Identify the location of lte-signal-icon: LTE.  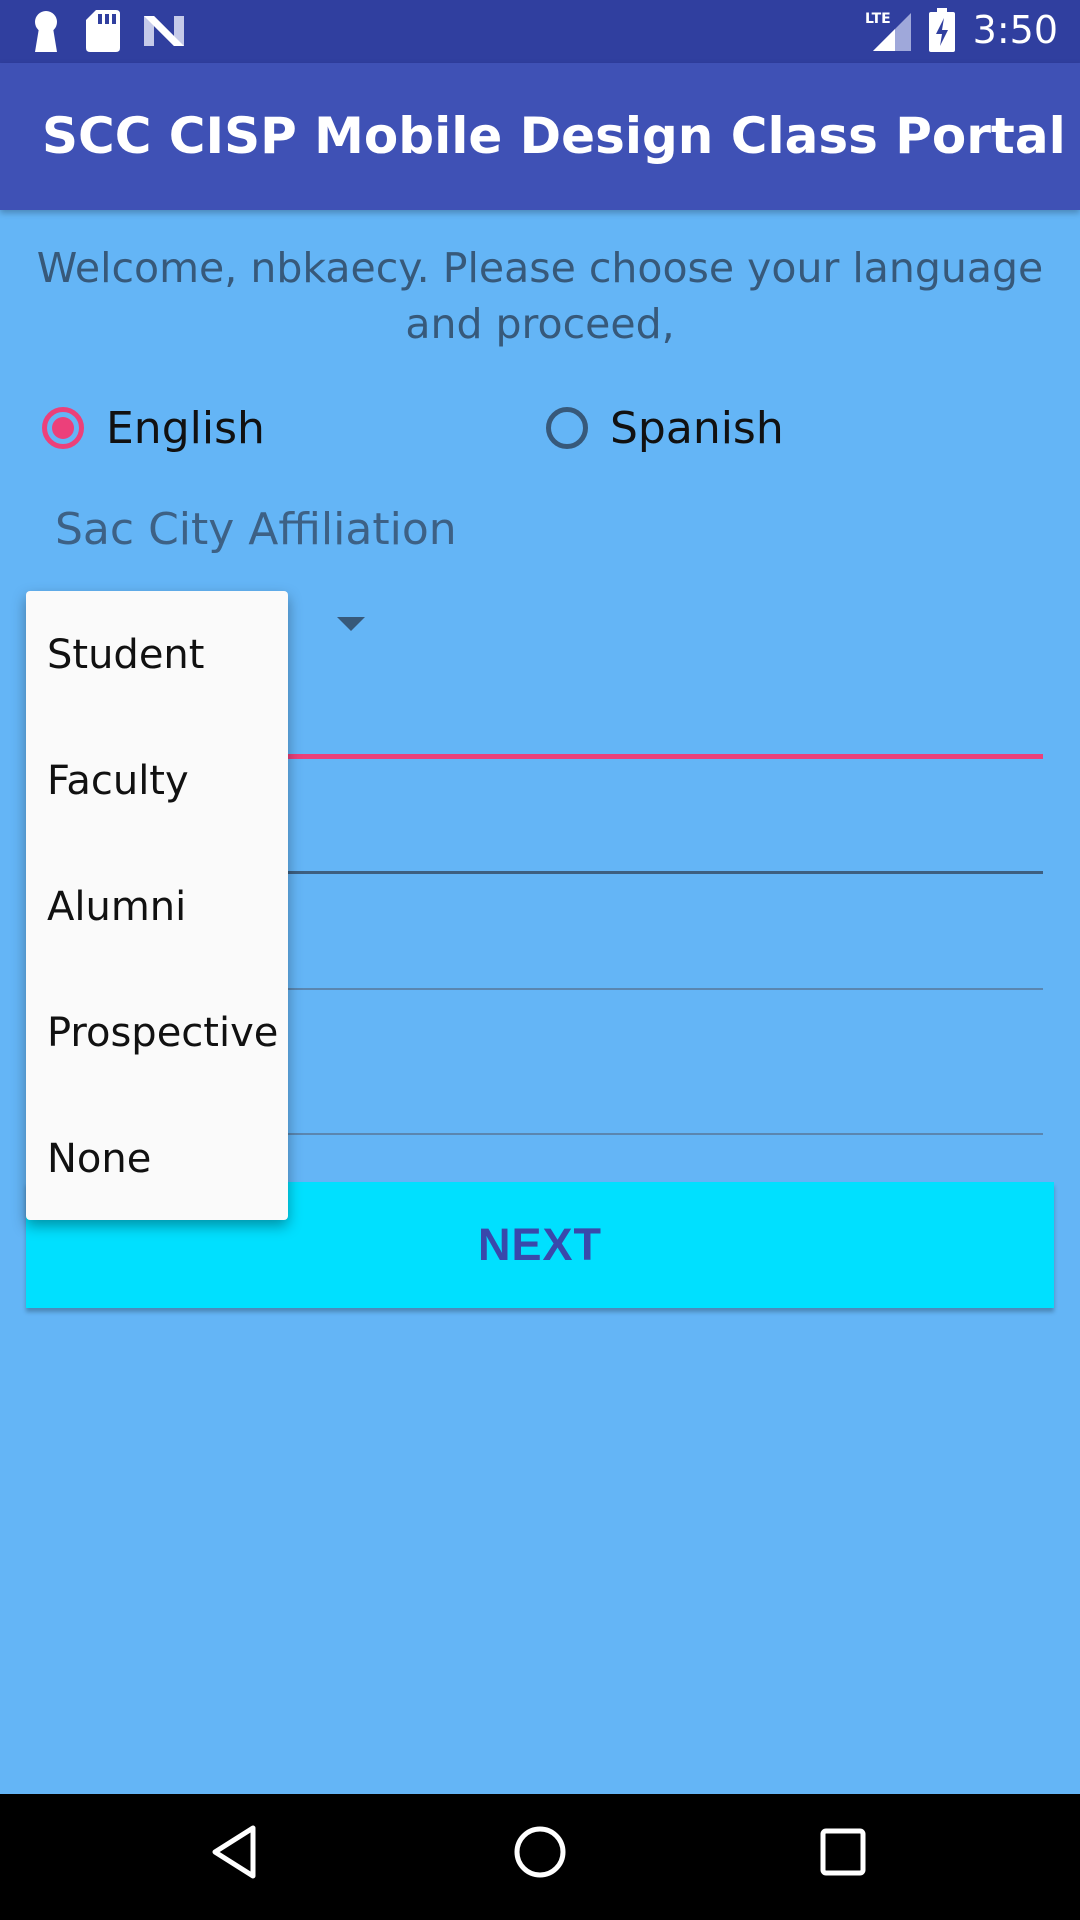
(888, 31).